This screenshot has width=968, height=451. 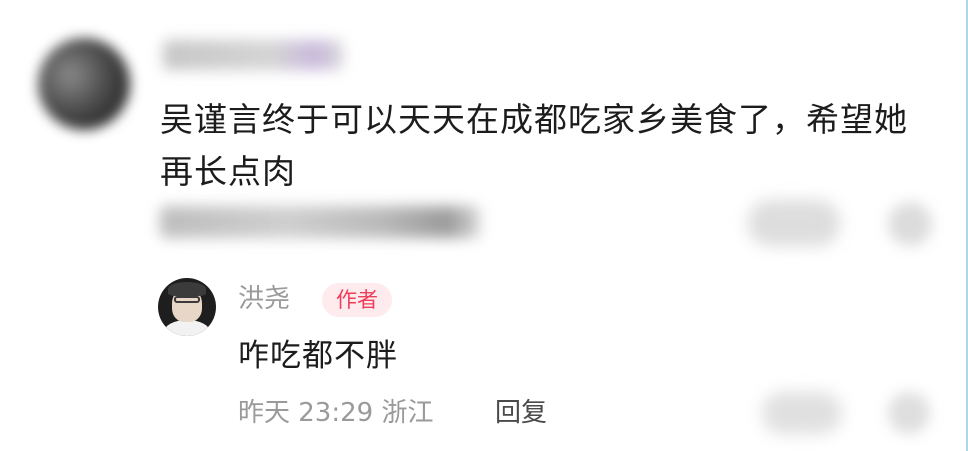 What do you see at coordinates (320, 222) in the screenshot?
I see `comment-meta-obscured` at bounding box center [320, 222].